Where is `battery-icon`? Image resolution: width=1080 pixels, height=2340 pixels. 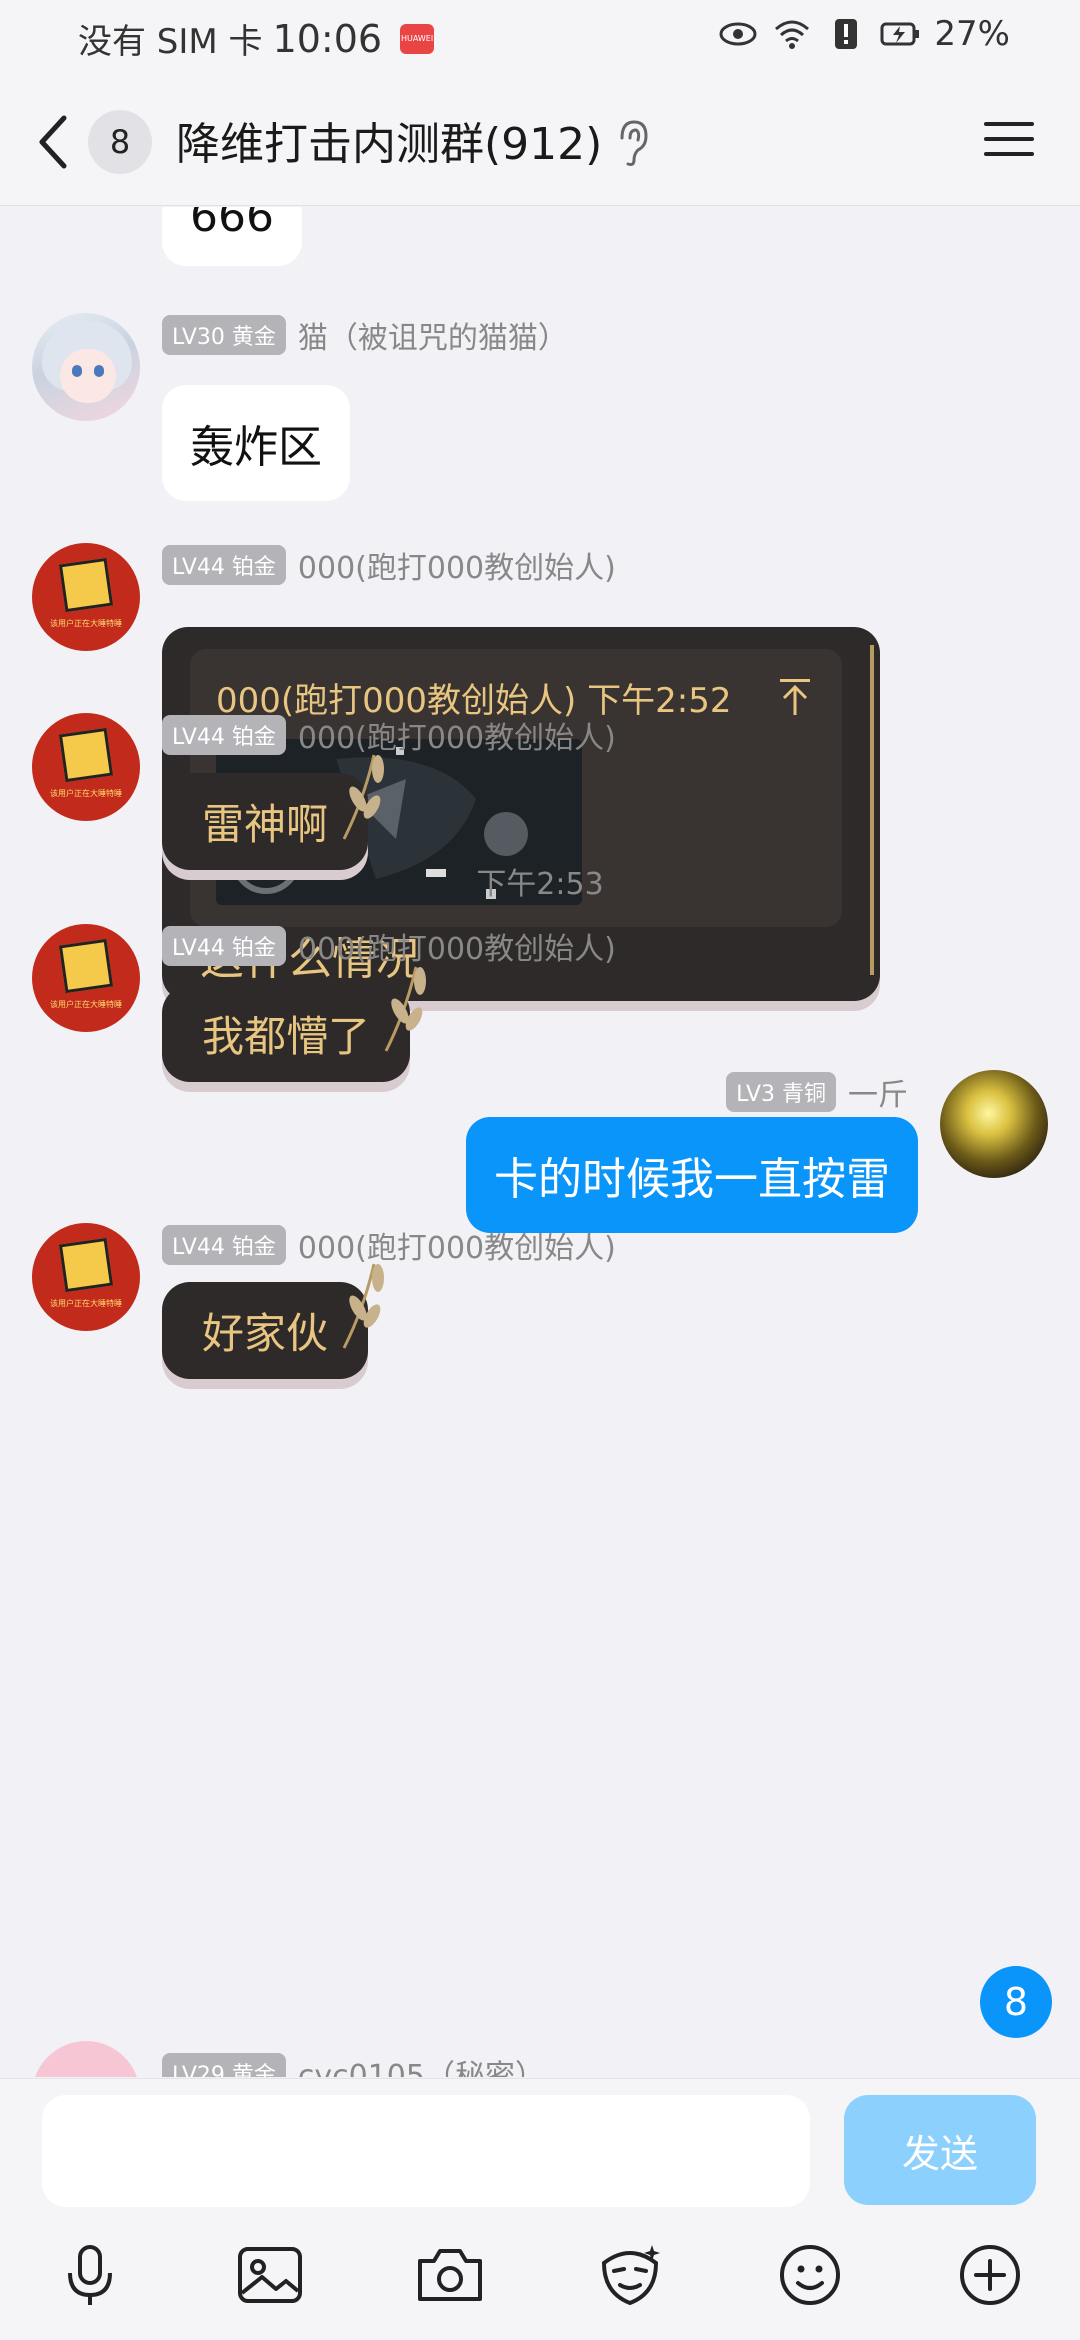 battery-icon is located at coordinates (900, 34).